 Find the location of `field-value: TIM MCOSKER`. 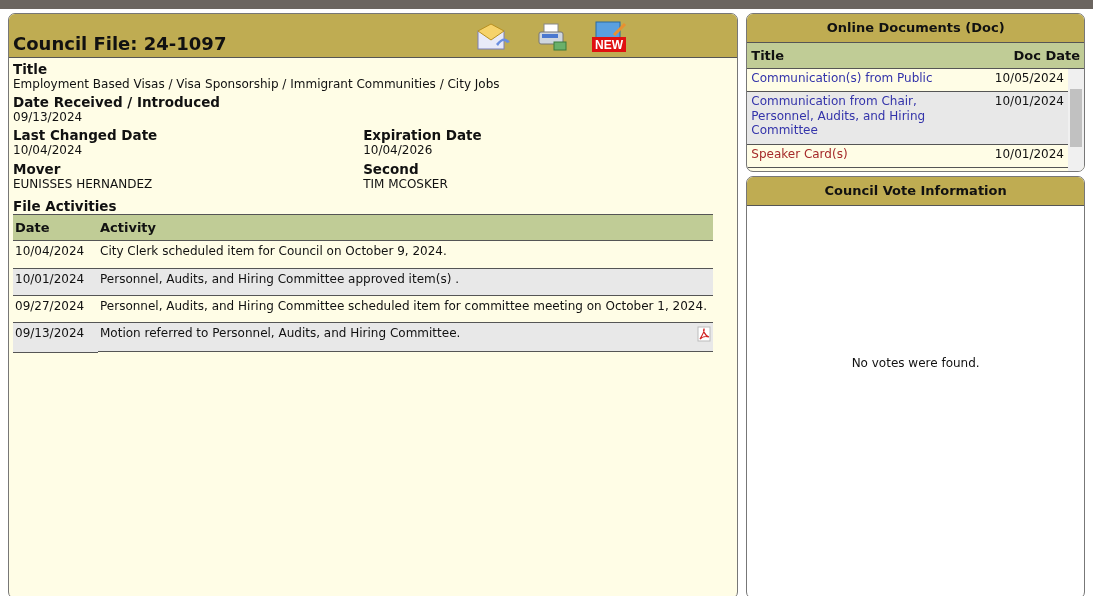

field-value: TIM MCOSKER is located at coordinates (406, 183).